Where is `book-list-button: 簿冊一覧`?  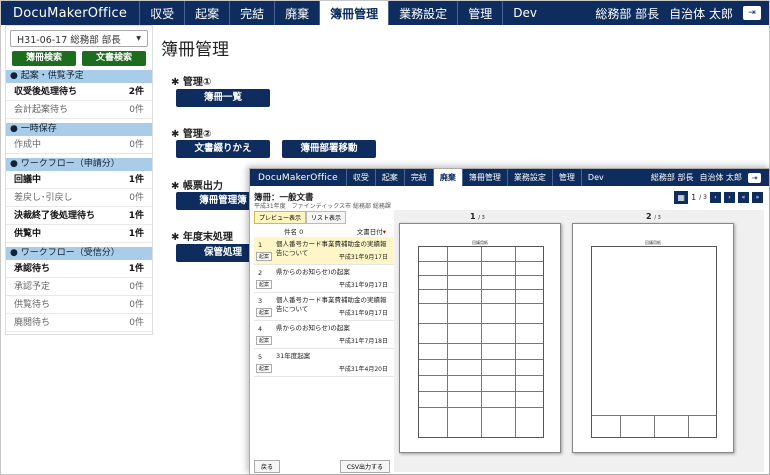 book-list-button: 簿冊一覧 is located at coordinates (223, 98).